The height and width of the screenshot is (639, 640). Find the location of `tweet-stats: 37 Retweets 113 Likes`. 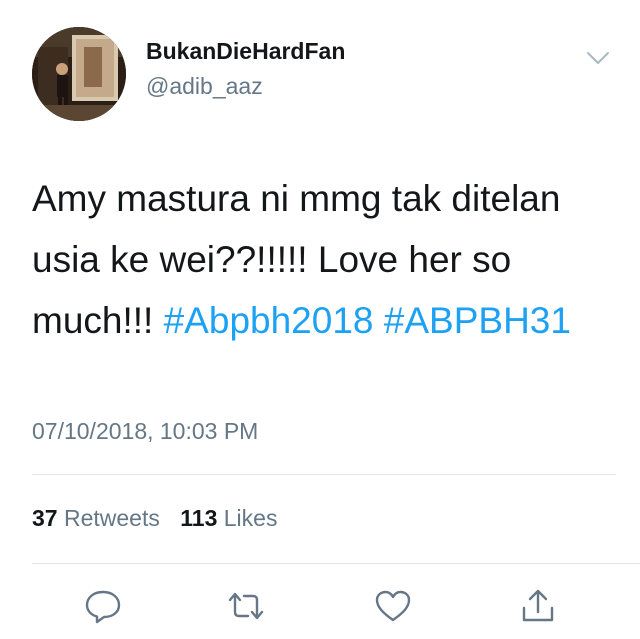

tweet-stats: 37 Retweets 113 Likes is located at coordinates (154, 518).